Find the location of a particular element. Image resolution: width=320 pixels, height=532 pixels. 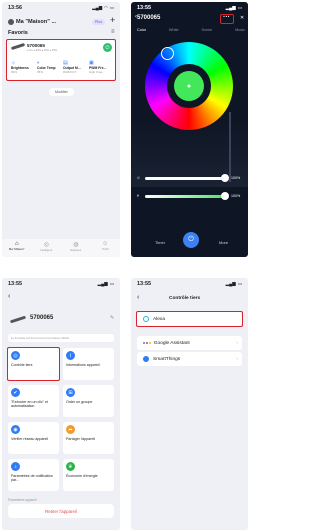

tile-label: Économie d'énergie is located at coordinates (82, 476).